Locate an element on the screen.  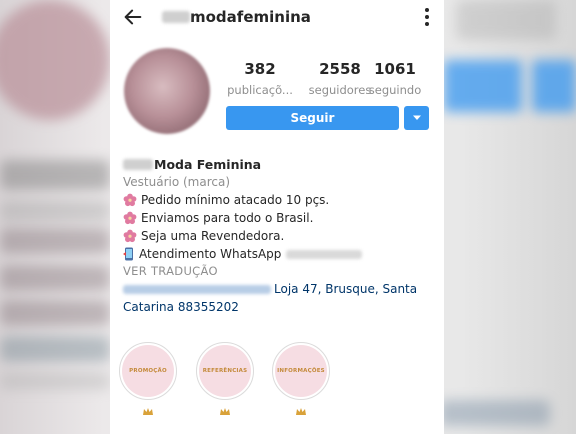
highlight-cover-text: PROMOÇÃO is located at coordinates (148, 371).